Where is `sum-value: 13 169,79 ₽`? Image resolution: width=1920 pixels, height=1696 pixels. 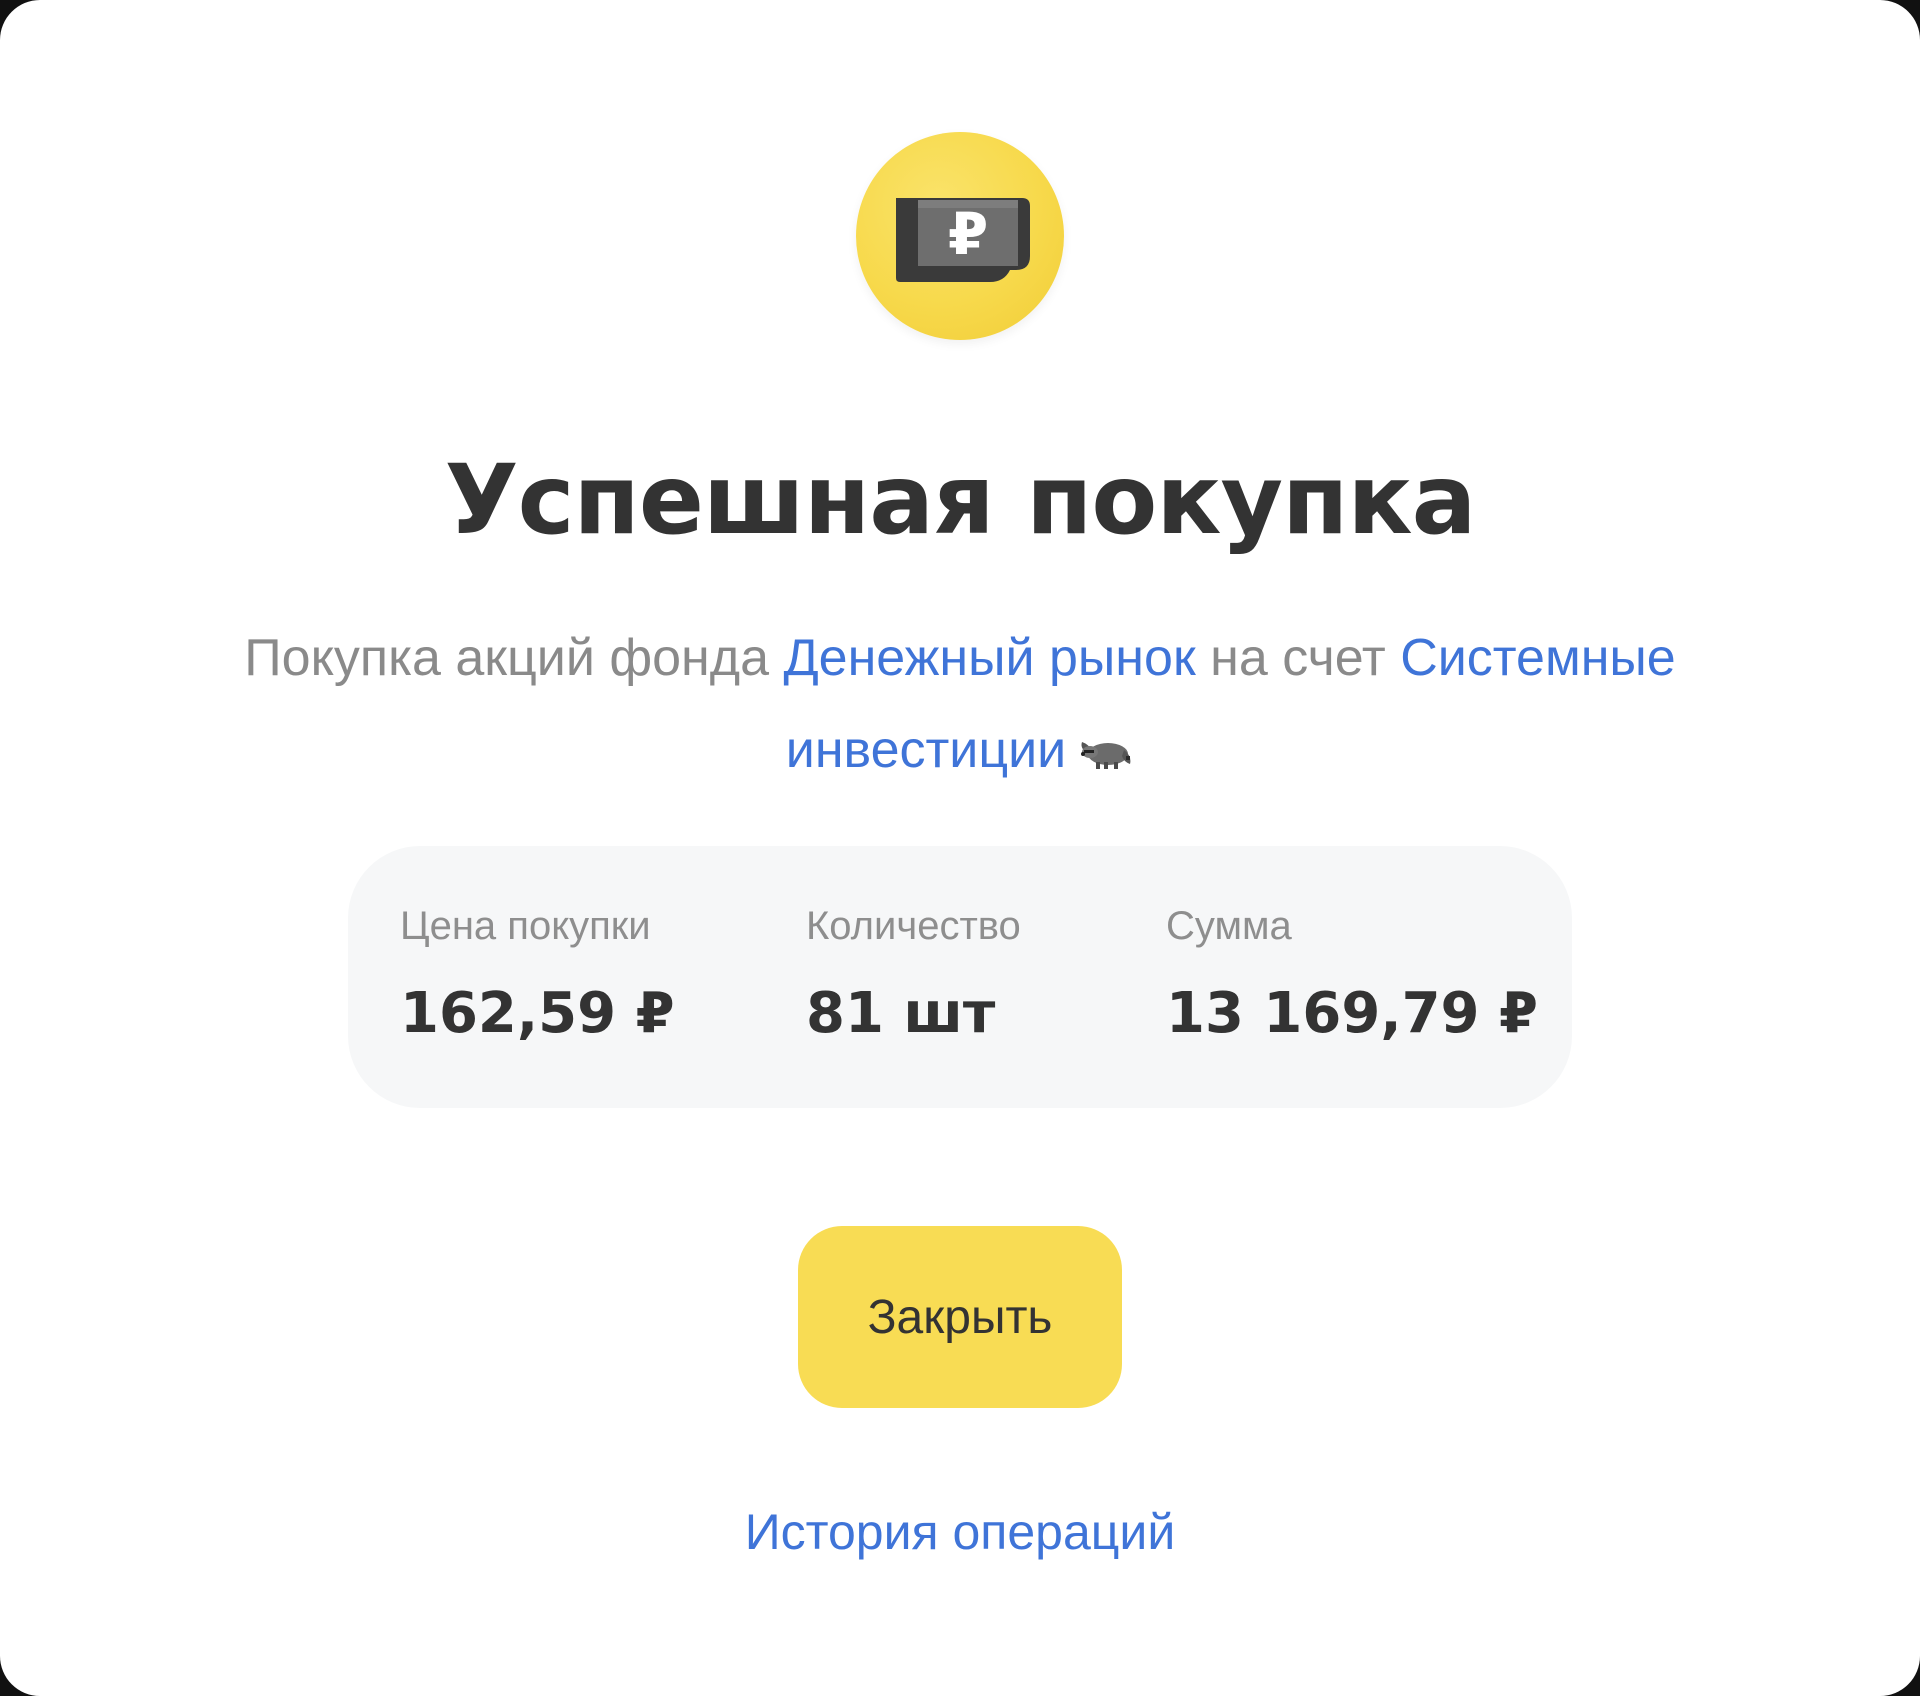 sum-value: 13 169,79 ₽ is located at coordinates (1352, 1013).